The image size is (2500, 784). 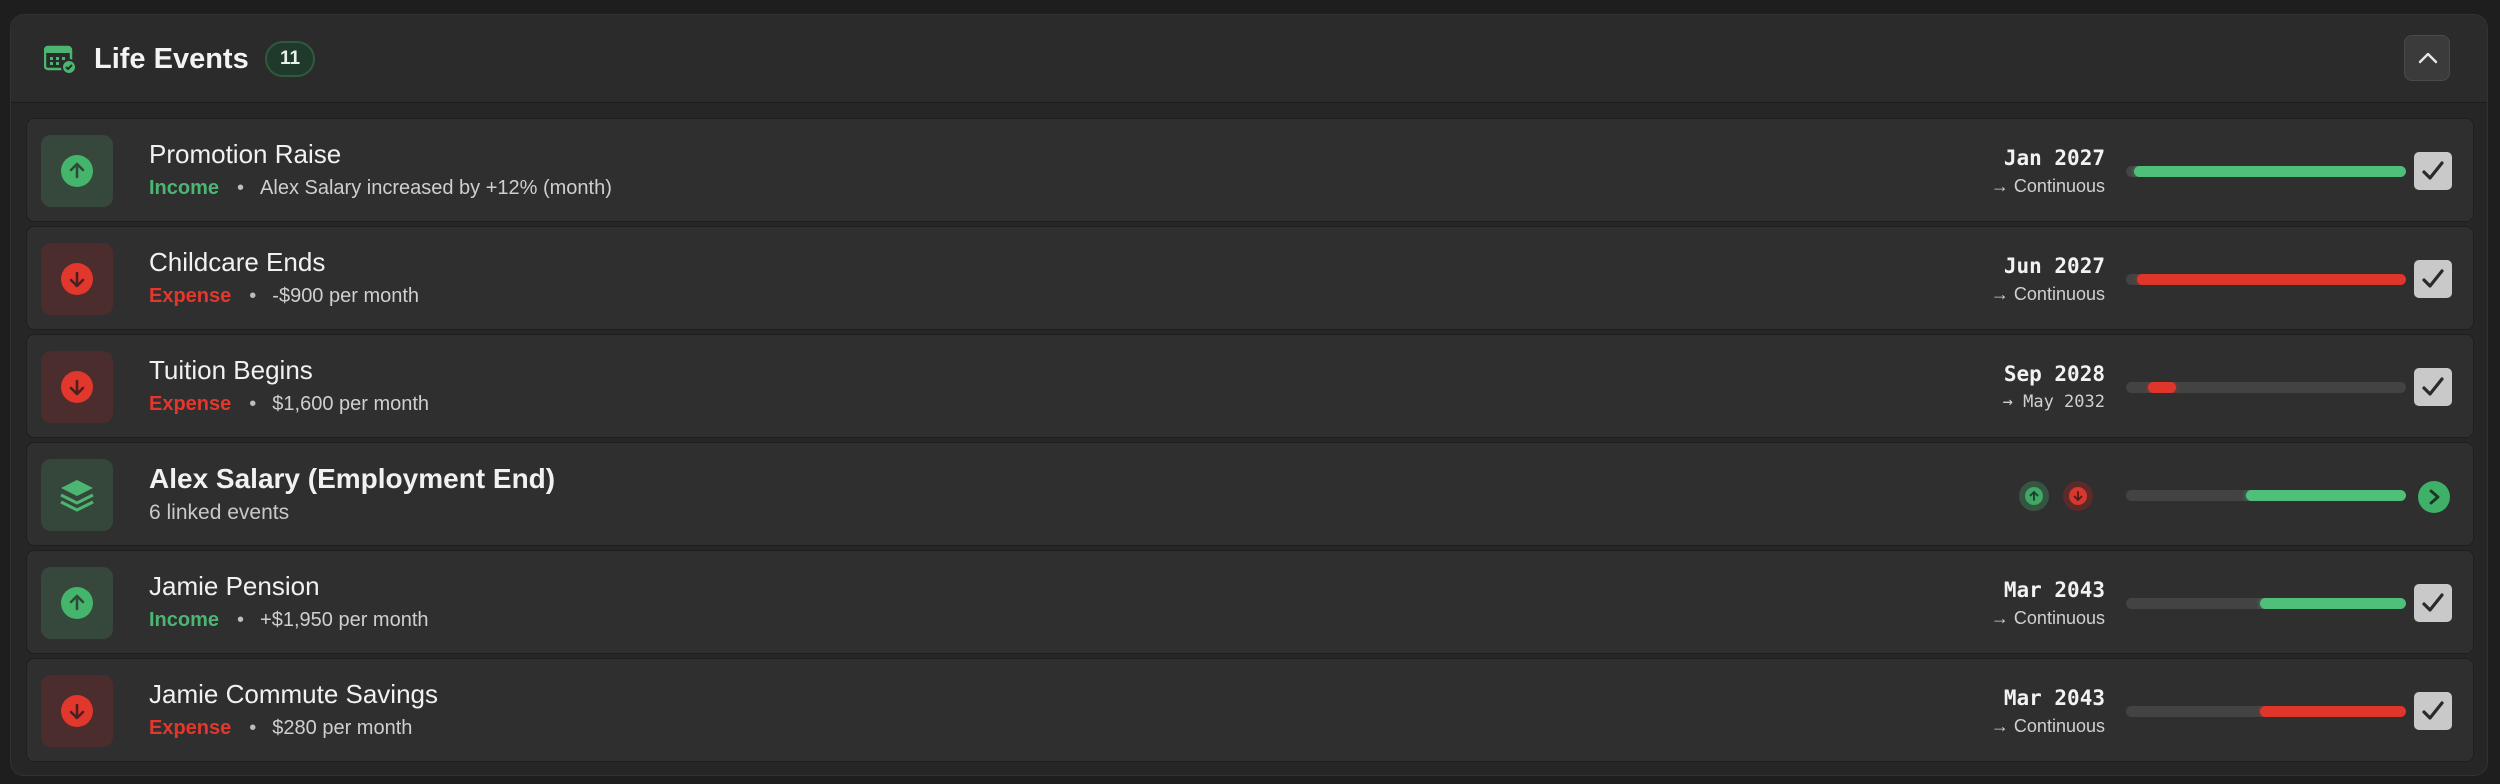 I want to click on chevron-right-icon, so click(x=2434, y=497).